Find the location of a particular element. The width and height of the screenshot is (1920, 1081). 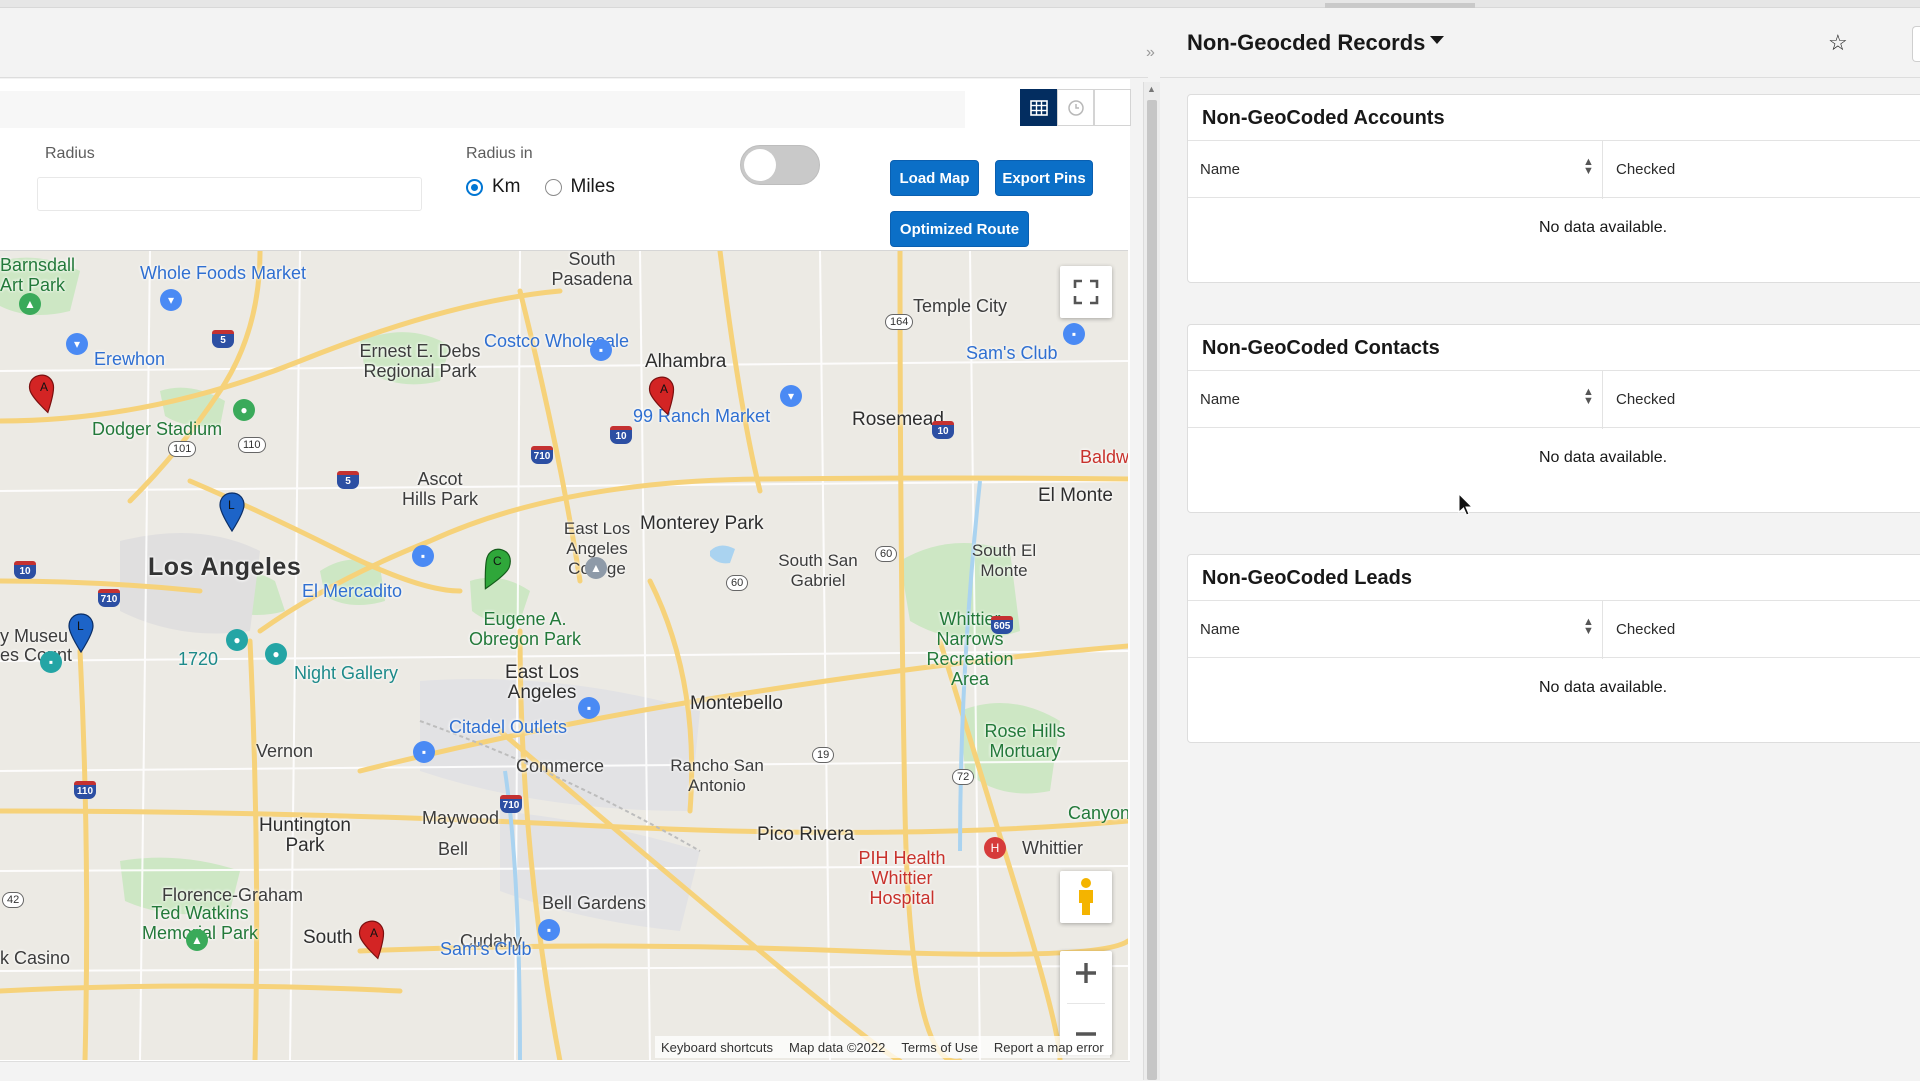

place-alhambra: Alhambra is located at coordinates (686, 361).